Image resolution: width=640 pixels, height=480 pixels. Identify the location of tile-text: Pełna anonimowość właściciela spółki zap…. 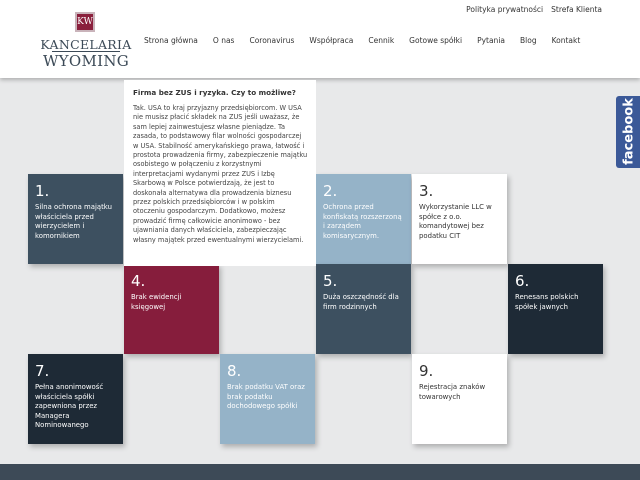
(69, 406).